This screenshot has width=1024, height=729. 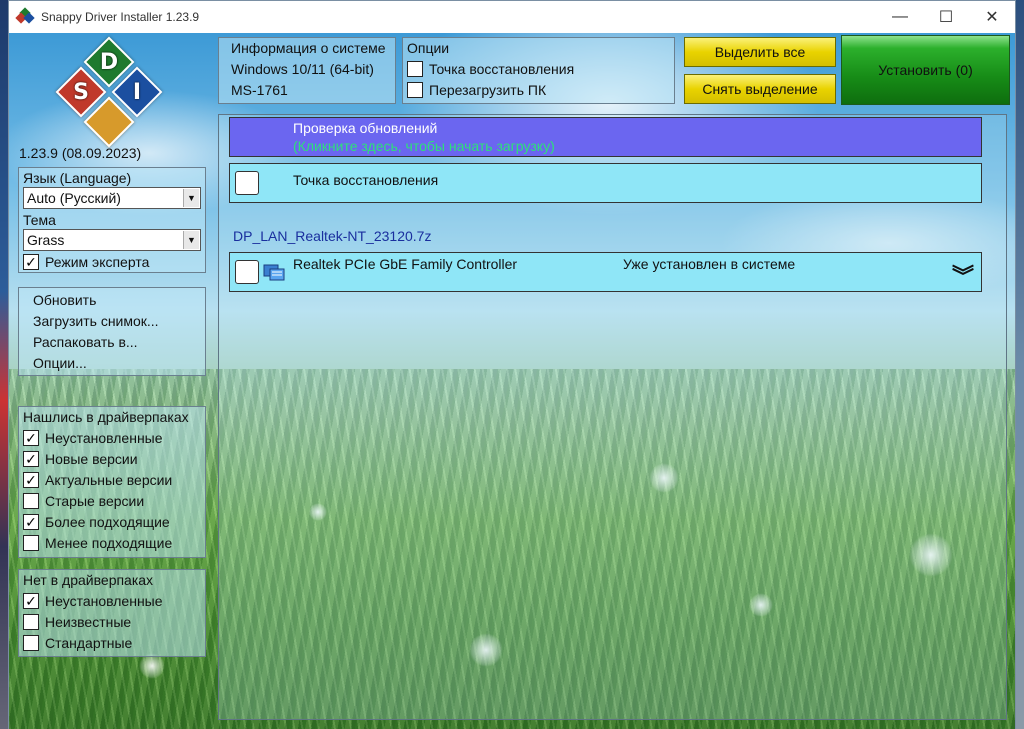 What do you see at coordinates (109, 92) in the screenshot?
I see `app-logo: D S I` at bounding box center [109, 92].